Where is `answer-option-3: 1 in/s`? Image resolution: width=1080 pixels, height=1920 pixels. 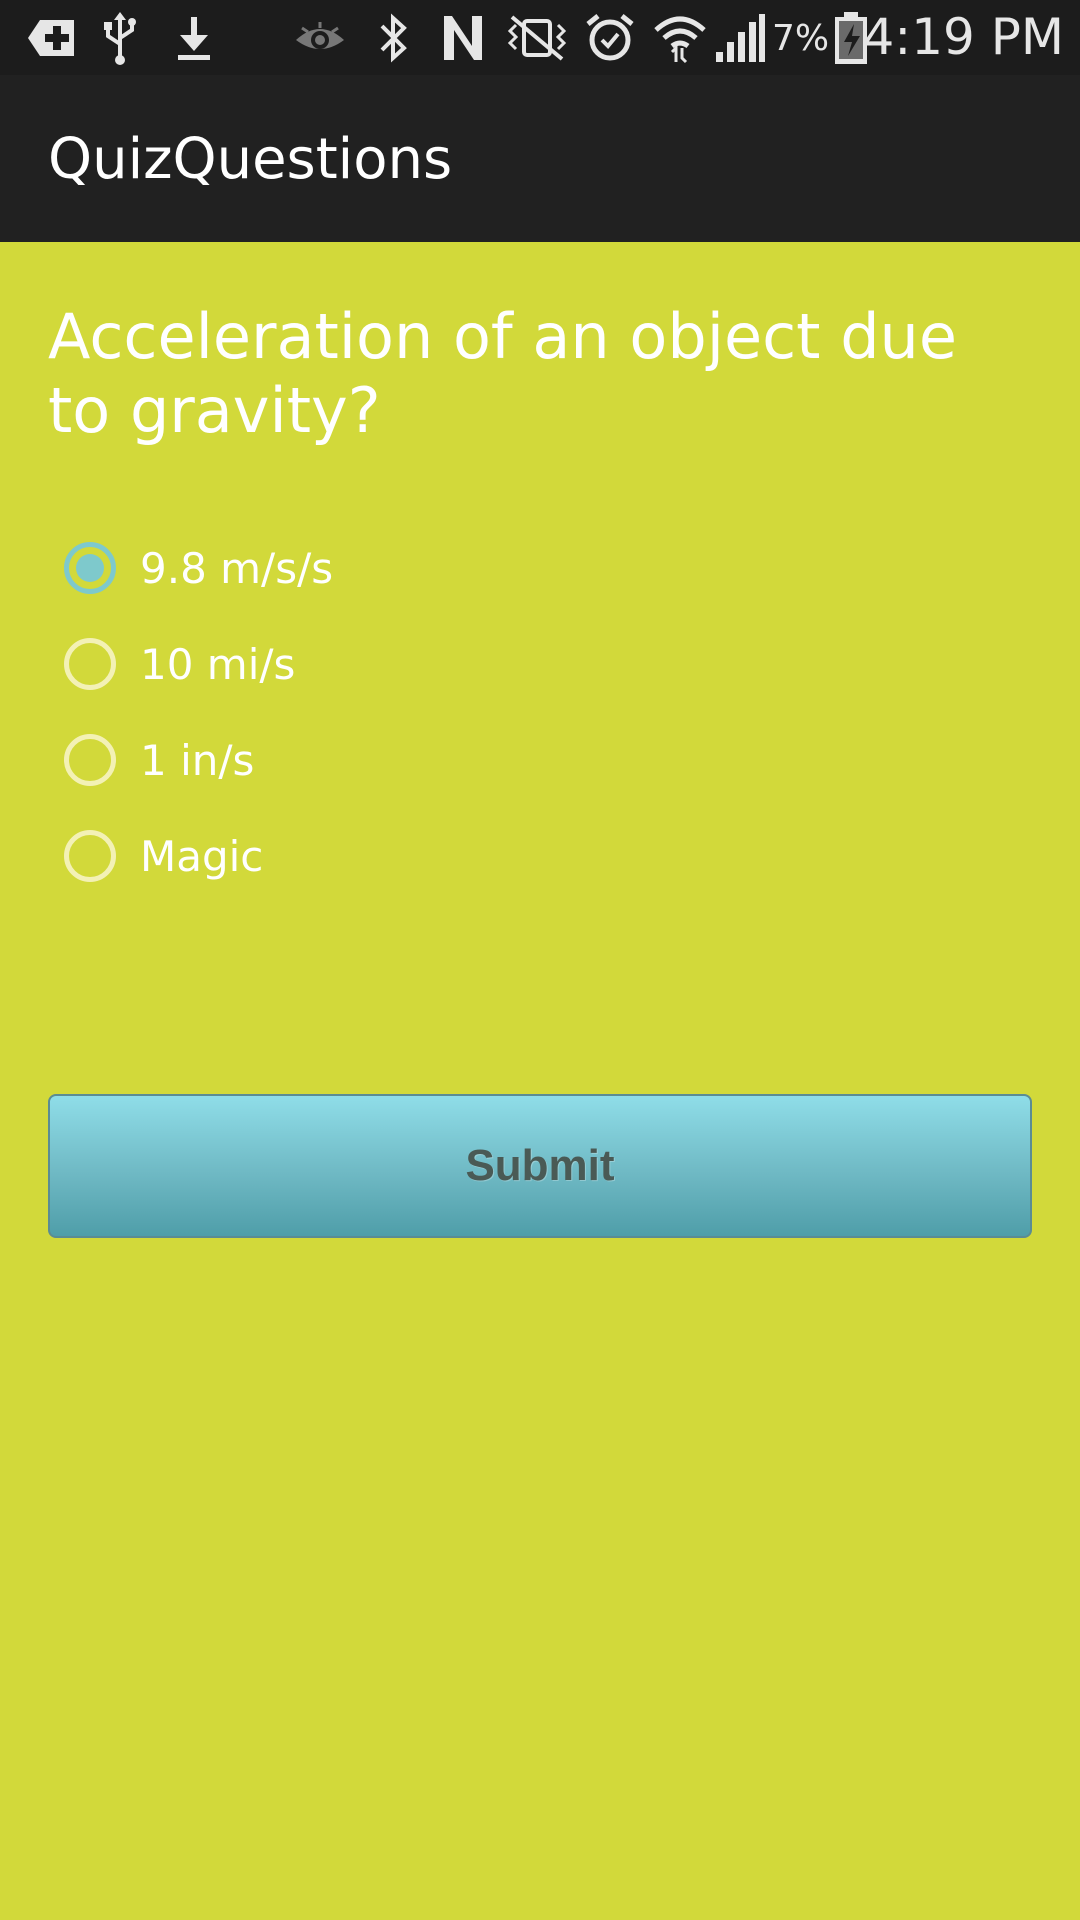
answer-option-3: 1 in/s is located at coordinates (514, 760).